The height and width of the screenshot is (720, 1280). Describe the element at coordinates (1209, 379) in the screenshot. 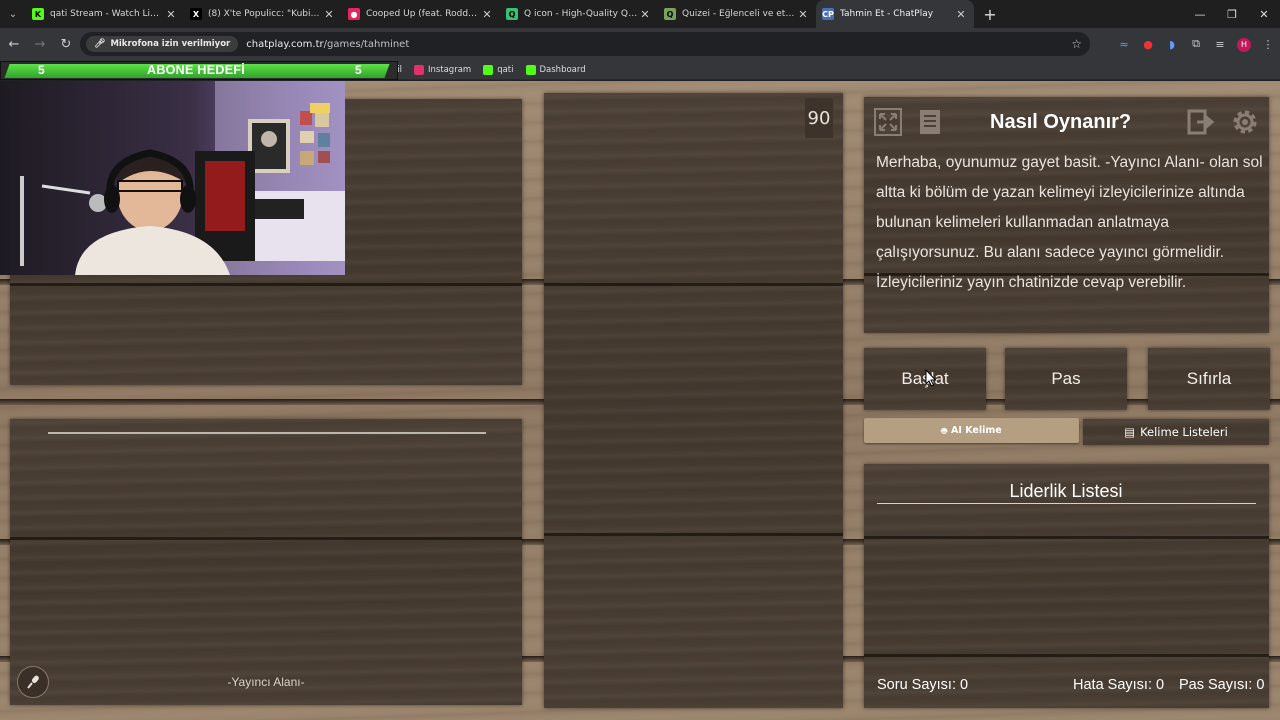

I see `reset-button: Sıfırla` at that location.